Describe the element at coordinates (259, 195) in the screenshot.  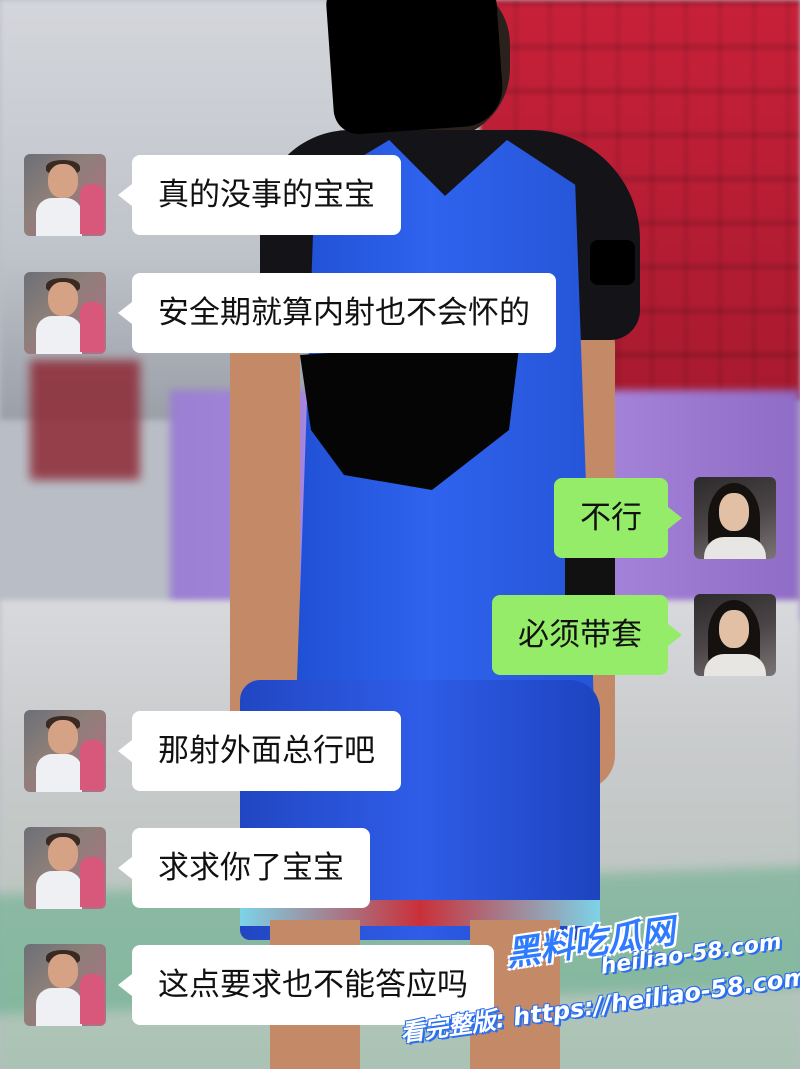
I see `message-bubble-incoming: 真的没事的宝宝` at that location.